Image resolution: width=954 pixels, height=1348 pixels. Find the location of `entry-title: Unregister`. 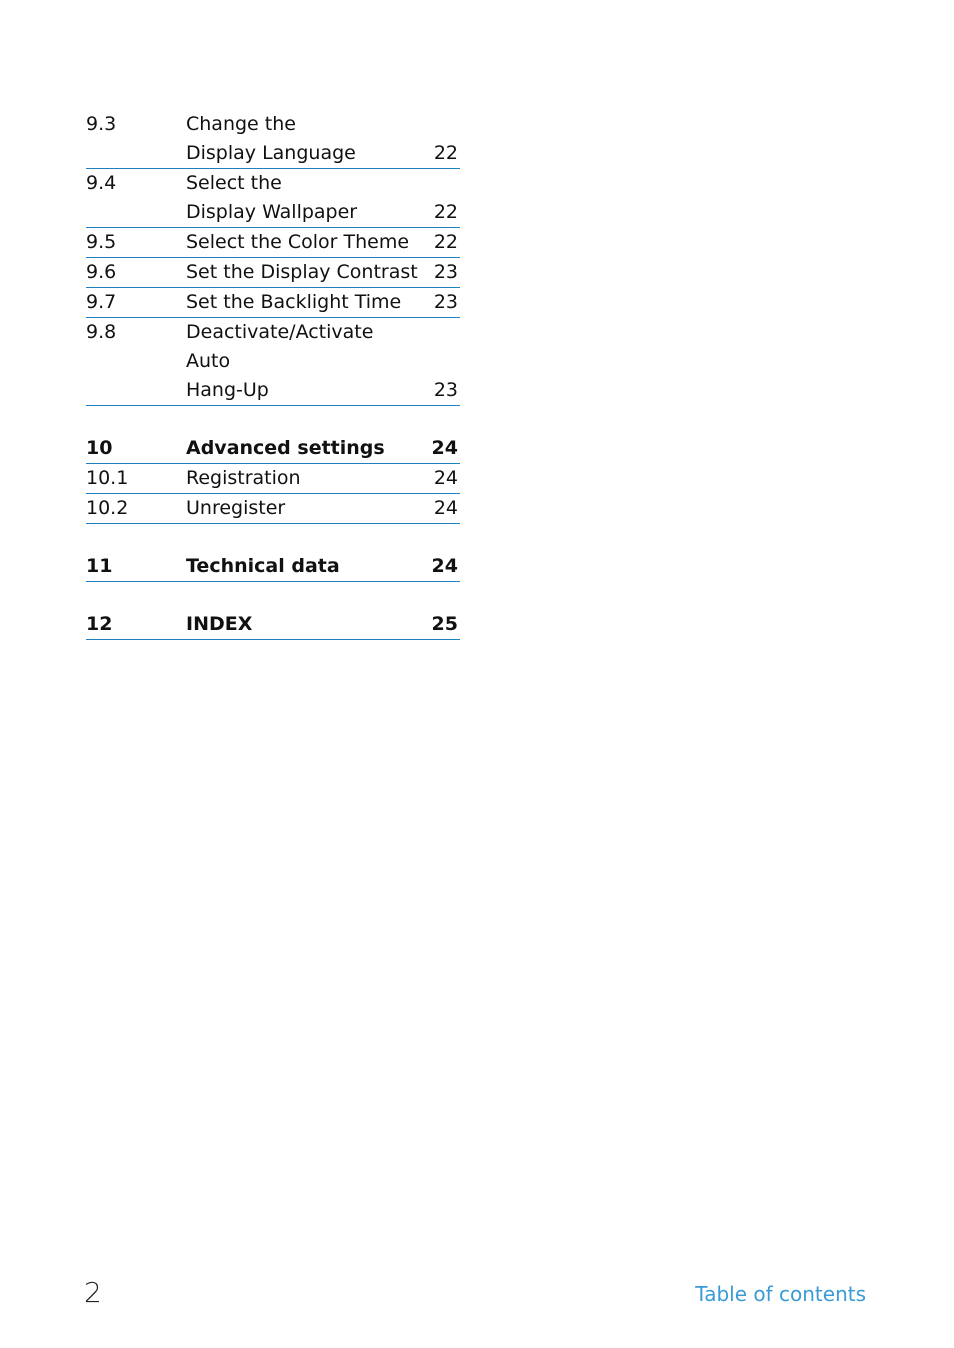

entry-title: Unregister is located at coordinates (236, 508).